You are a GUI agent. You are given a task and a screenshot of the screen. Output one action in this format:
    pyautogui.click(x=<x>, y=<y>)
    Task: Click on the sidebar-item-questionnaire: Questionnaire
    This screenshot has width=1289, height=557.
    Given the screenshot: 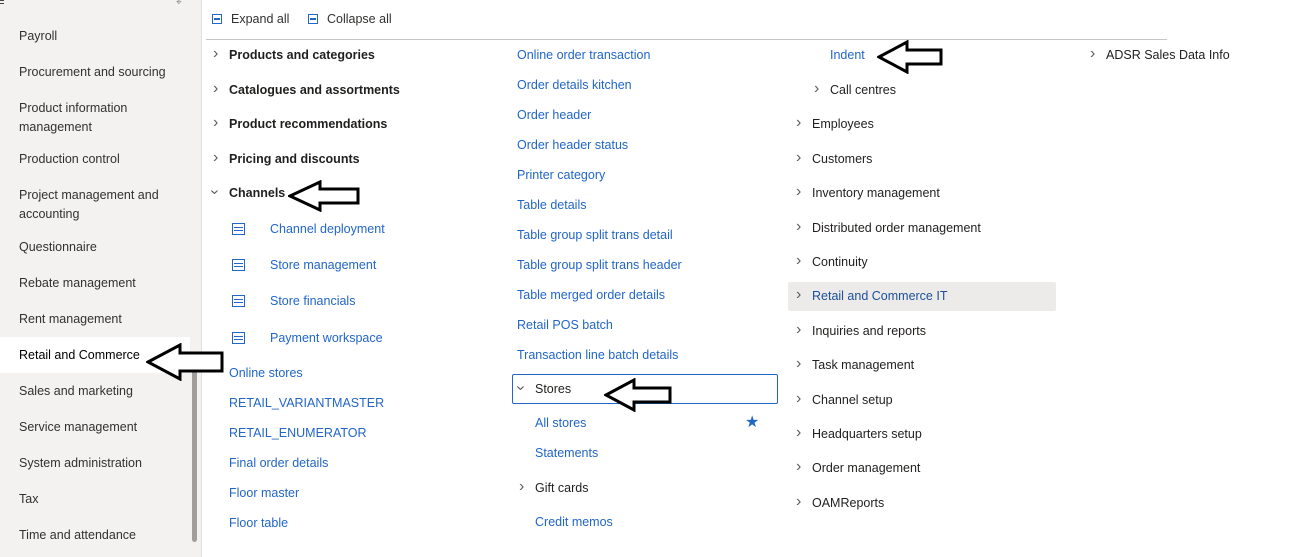 What is the action you would take?
    pyautogui.click(x=104, y=247)
    